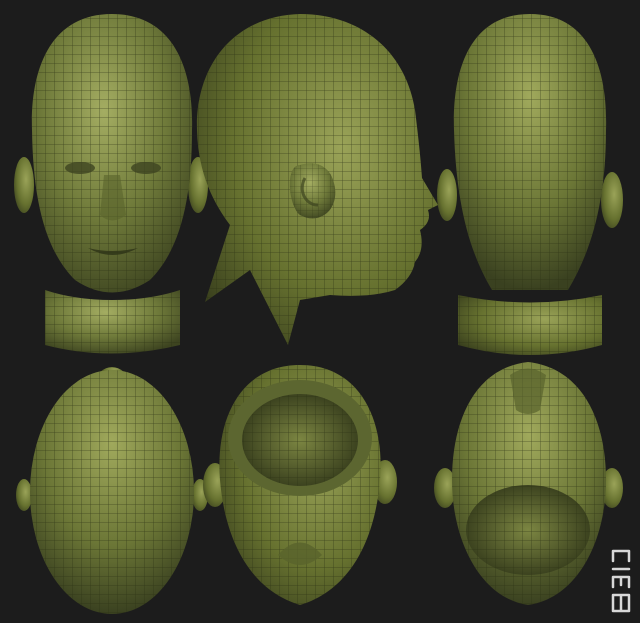  What do you see at coordinates (146, 168) in the screenshot?
I see `front-eye-right` at bounding box center [146, 168].